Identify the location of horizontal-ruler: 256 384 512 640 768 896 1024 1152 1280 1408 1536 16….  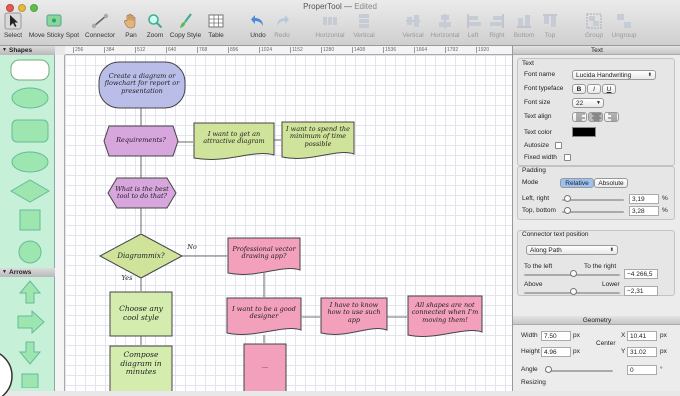
(288, 50).